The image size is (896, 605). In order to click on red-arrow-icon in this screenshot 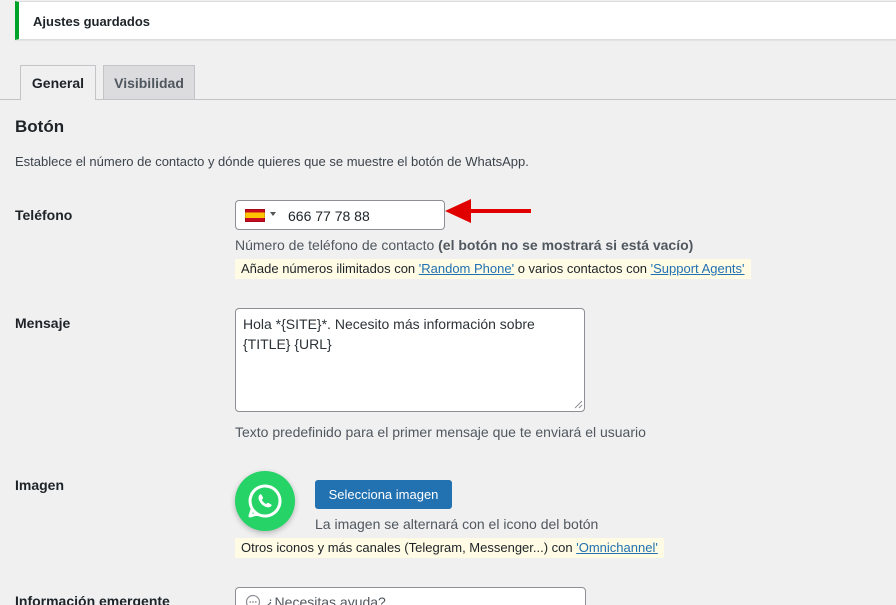, I will do `click(488, 211)`.